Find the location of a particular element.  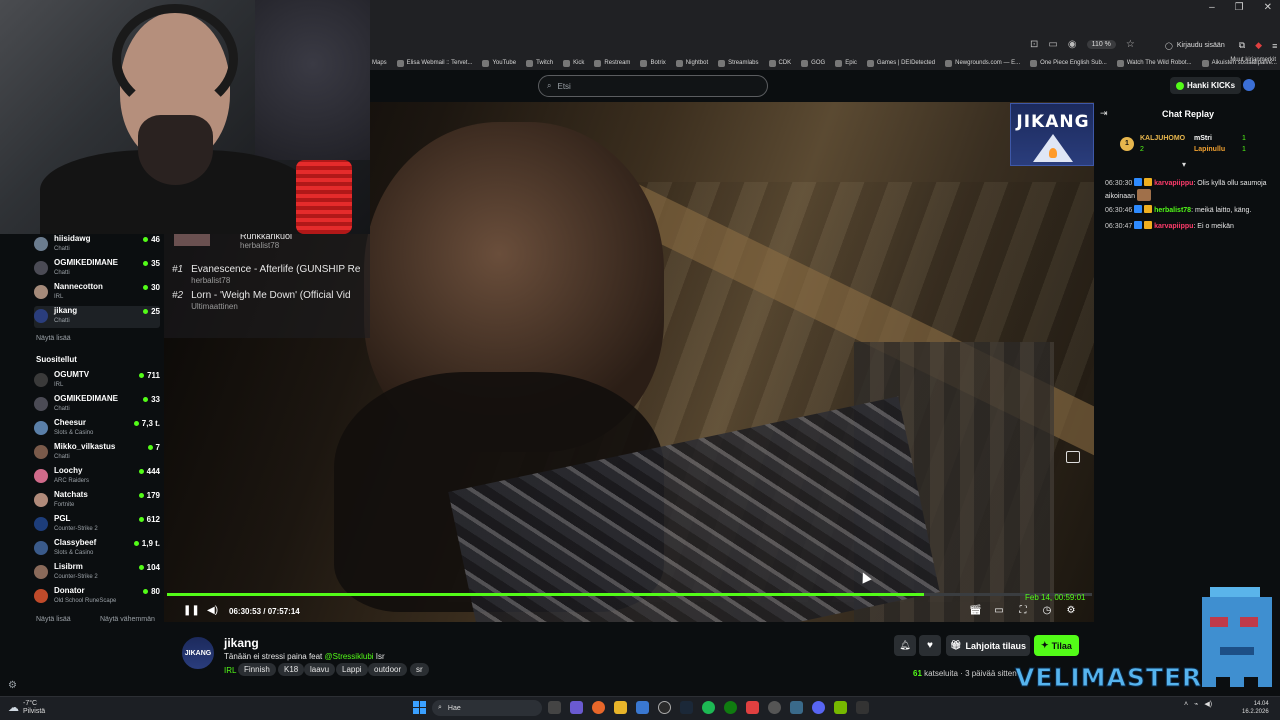

bookmark-item: YouTube is located at coordinates (499, 63).